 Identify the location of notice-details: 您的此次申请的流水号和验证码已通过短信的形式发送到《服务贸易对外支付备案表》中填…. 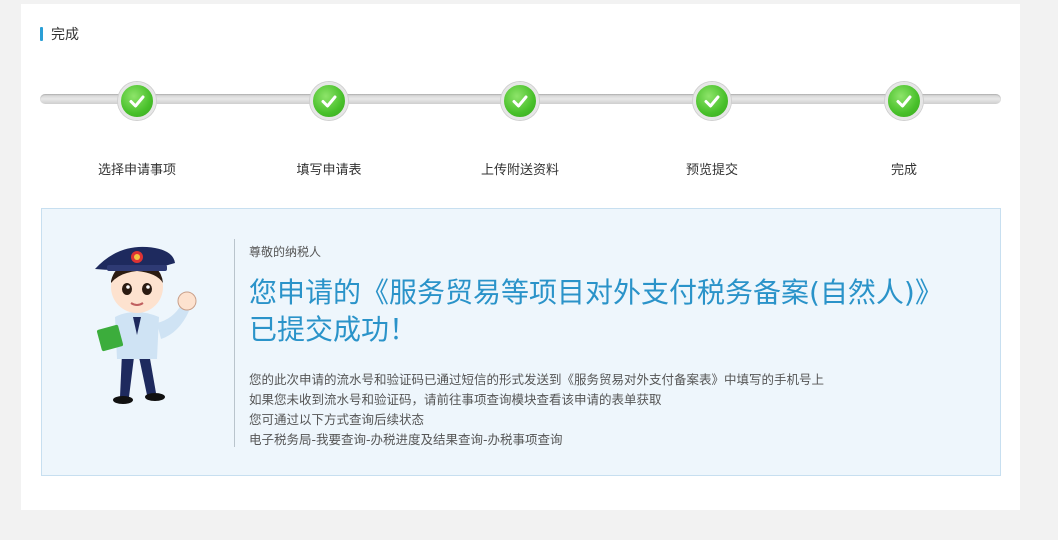
(609, 410).